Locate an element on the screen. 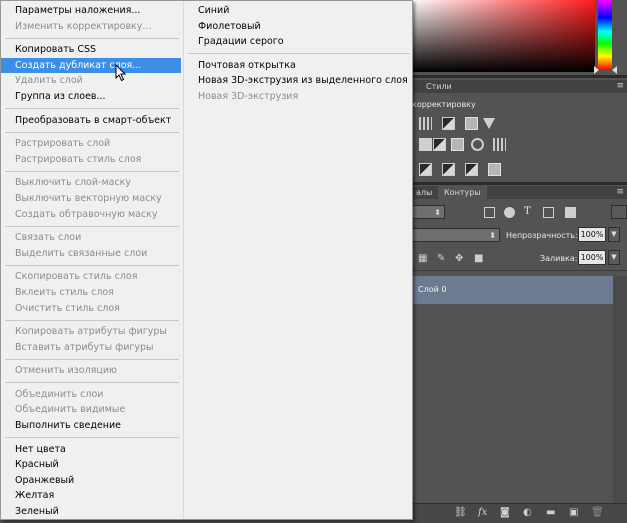  fill-dropdown: ▼ is located at coordinates (614, 257).